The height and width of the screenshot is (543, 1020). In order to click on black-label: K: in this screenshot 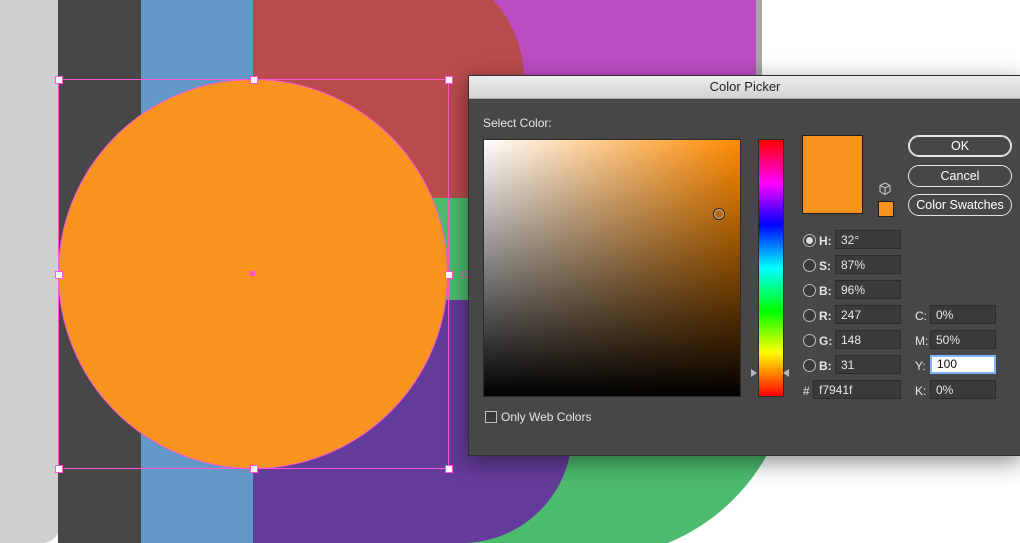, I will do `click(921, 391)`.